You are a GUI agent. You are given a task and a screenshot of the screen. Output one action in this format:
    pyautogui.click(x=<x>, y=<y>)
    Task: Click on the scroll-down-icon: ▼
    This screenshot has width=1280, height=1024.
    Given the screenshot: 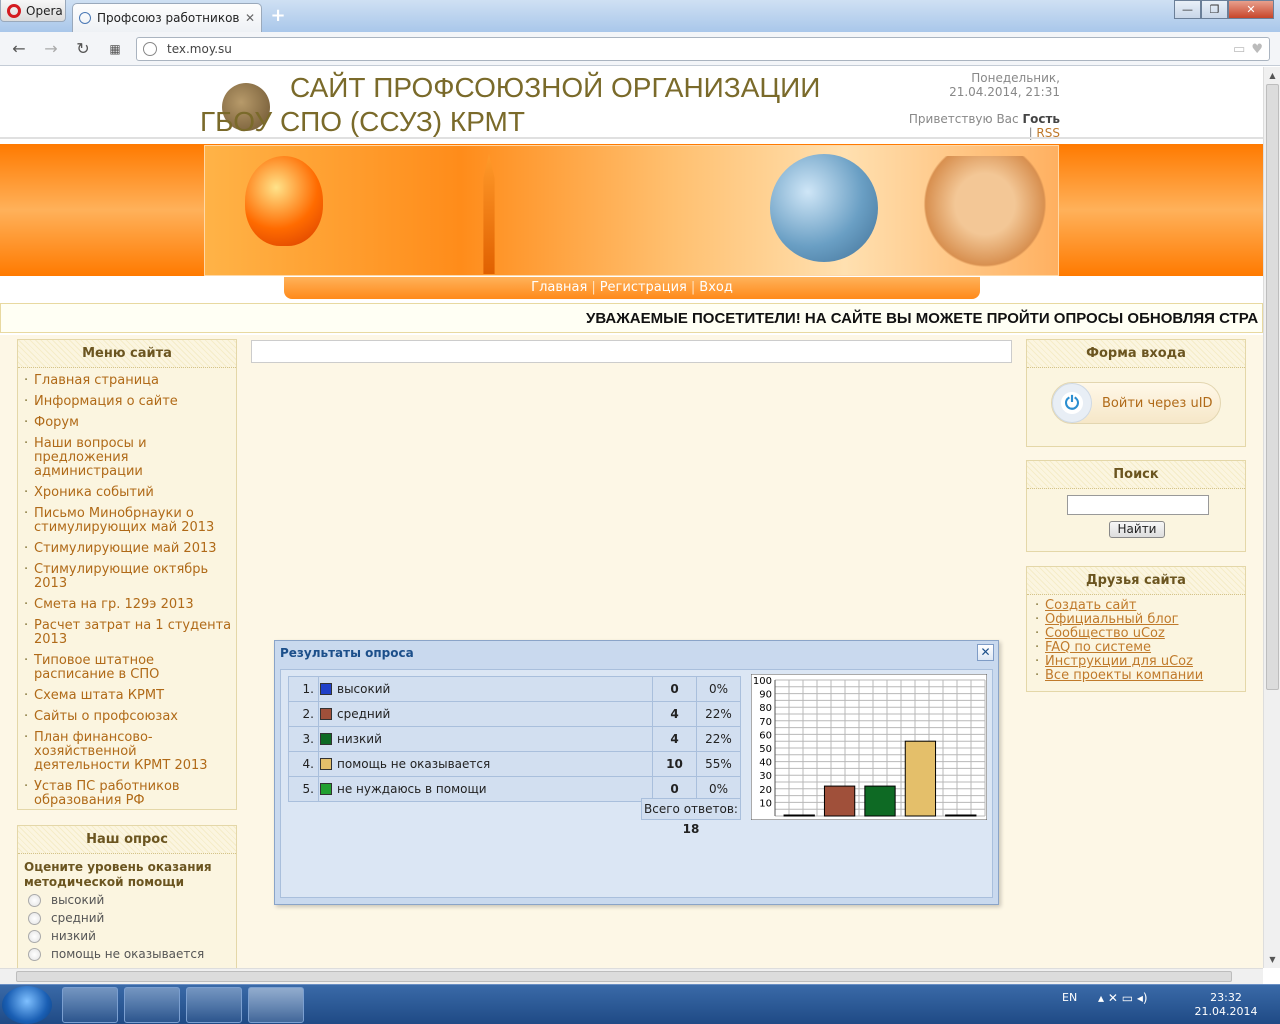 What is the action you would take?
    pyautogui.click(x=1272, y=959)
    